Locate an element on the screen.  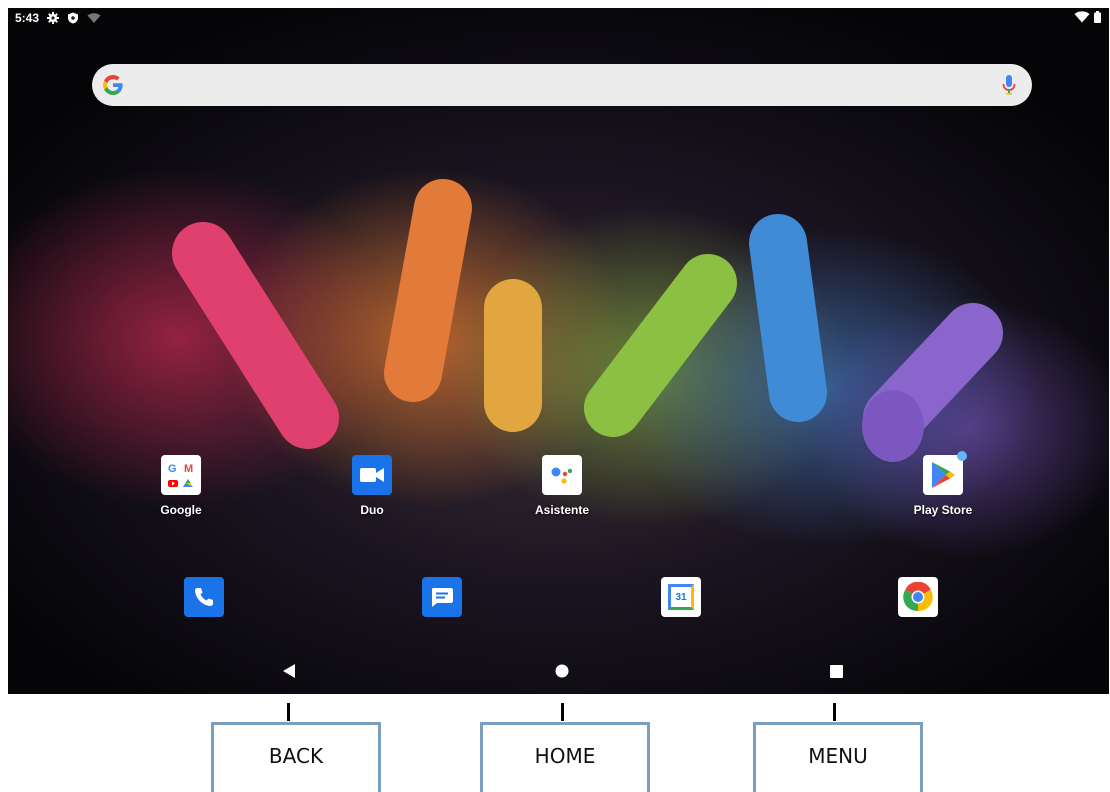
nav-home-button is located at coordinates (562, 671).